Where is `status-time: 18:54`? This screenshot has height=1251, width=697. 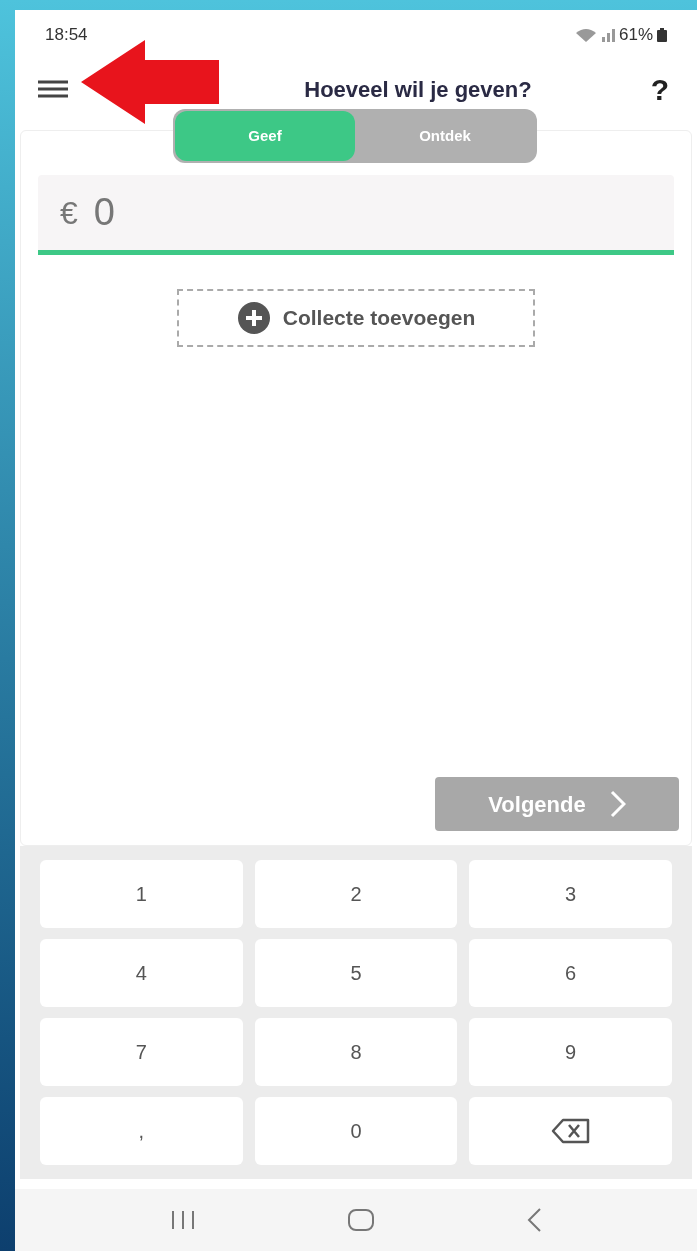 status-time: 18:54 is located at coordinates (66, 35).